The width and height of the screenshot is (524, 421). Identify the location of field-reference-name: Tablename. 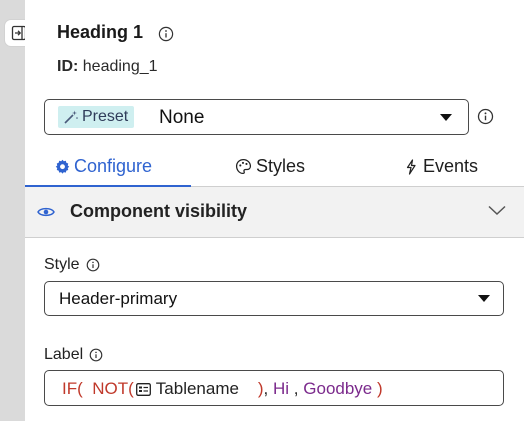
(197, 388).